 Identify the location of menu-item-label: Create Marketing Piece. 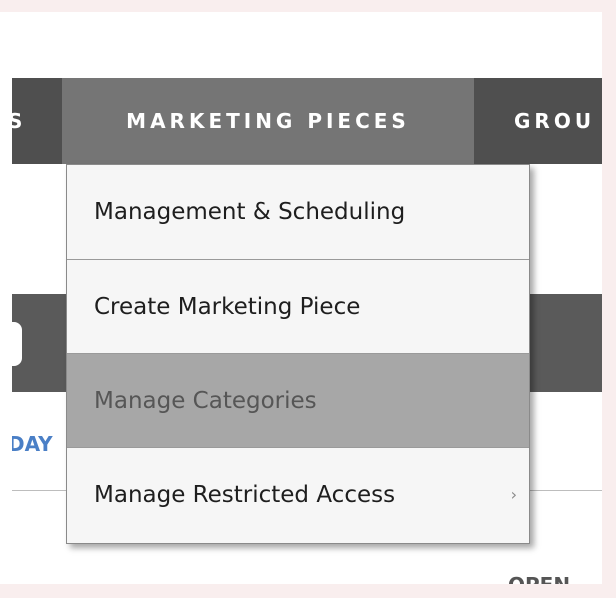
(227, 307).